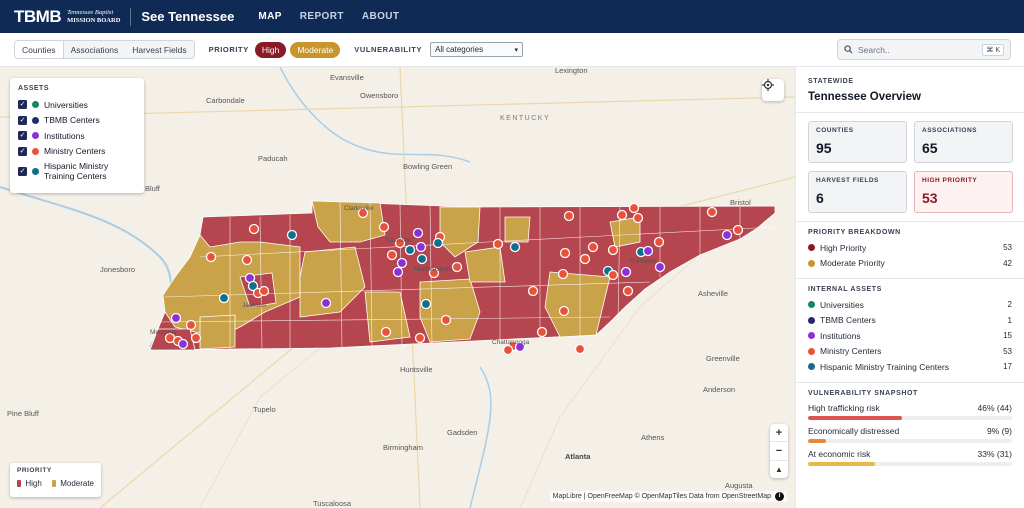  What do you see at coordinates (773, 90) in the screenshot?
I see `geolocate-button` at bounding box center [773, 90].